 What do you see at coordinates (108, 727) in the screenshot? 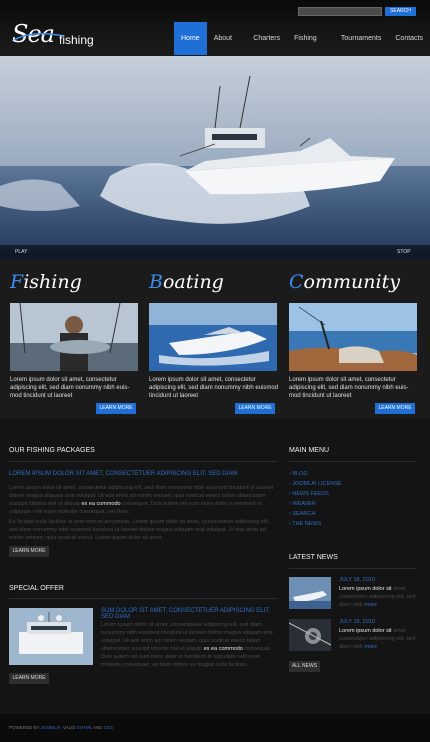
I see `footer-css-link: CSS` at bounding box center [108, 727].